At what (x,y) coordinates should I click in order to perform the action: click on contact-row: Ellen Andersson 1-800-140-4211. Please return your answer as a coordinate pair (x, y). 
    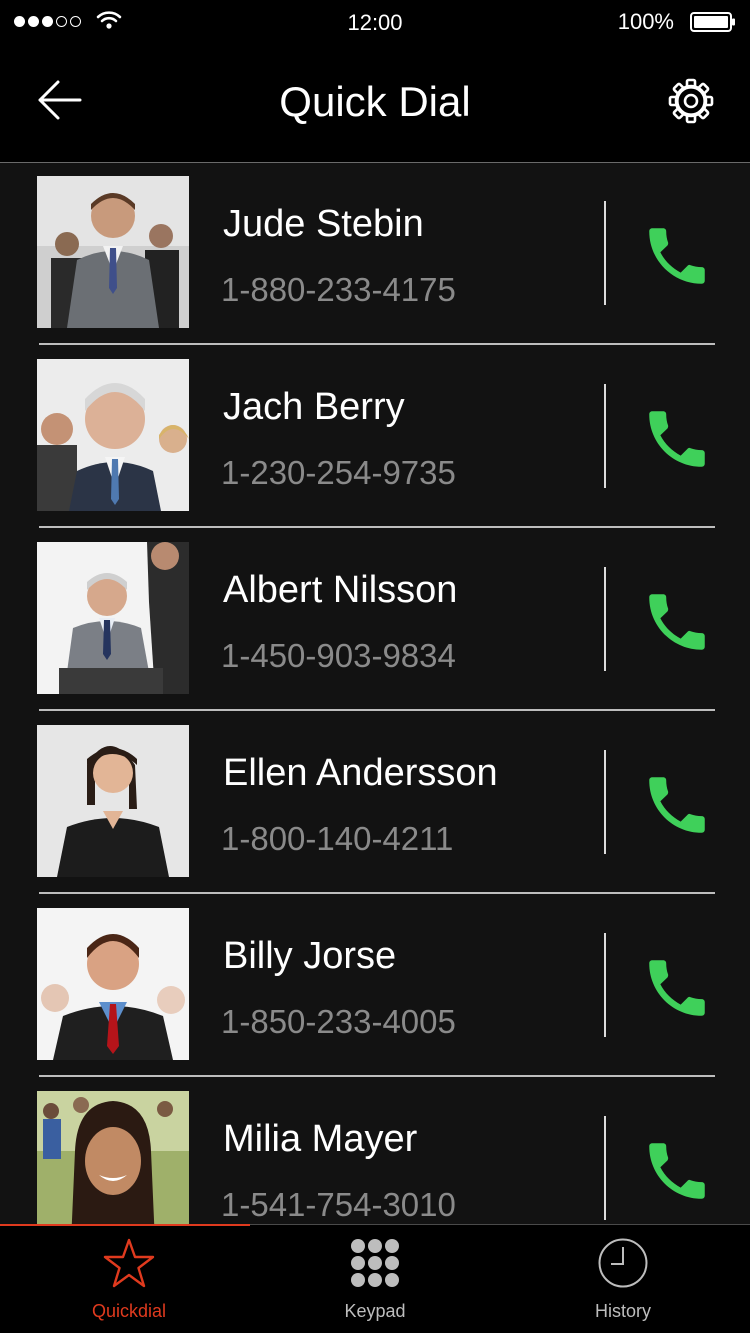
    Looking at the image, I should click on (375, 803).